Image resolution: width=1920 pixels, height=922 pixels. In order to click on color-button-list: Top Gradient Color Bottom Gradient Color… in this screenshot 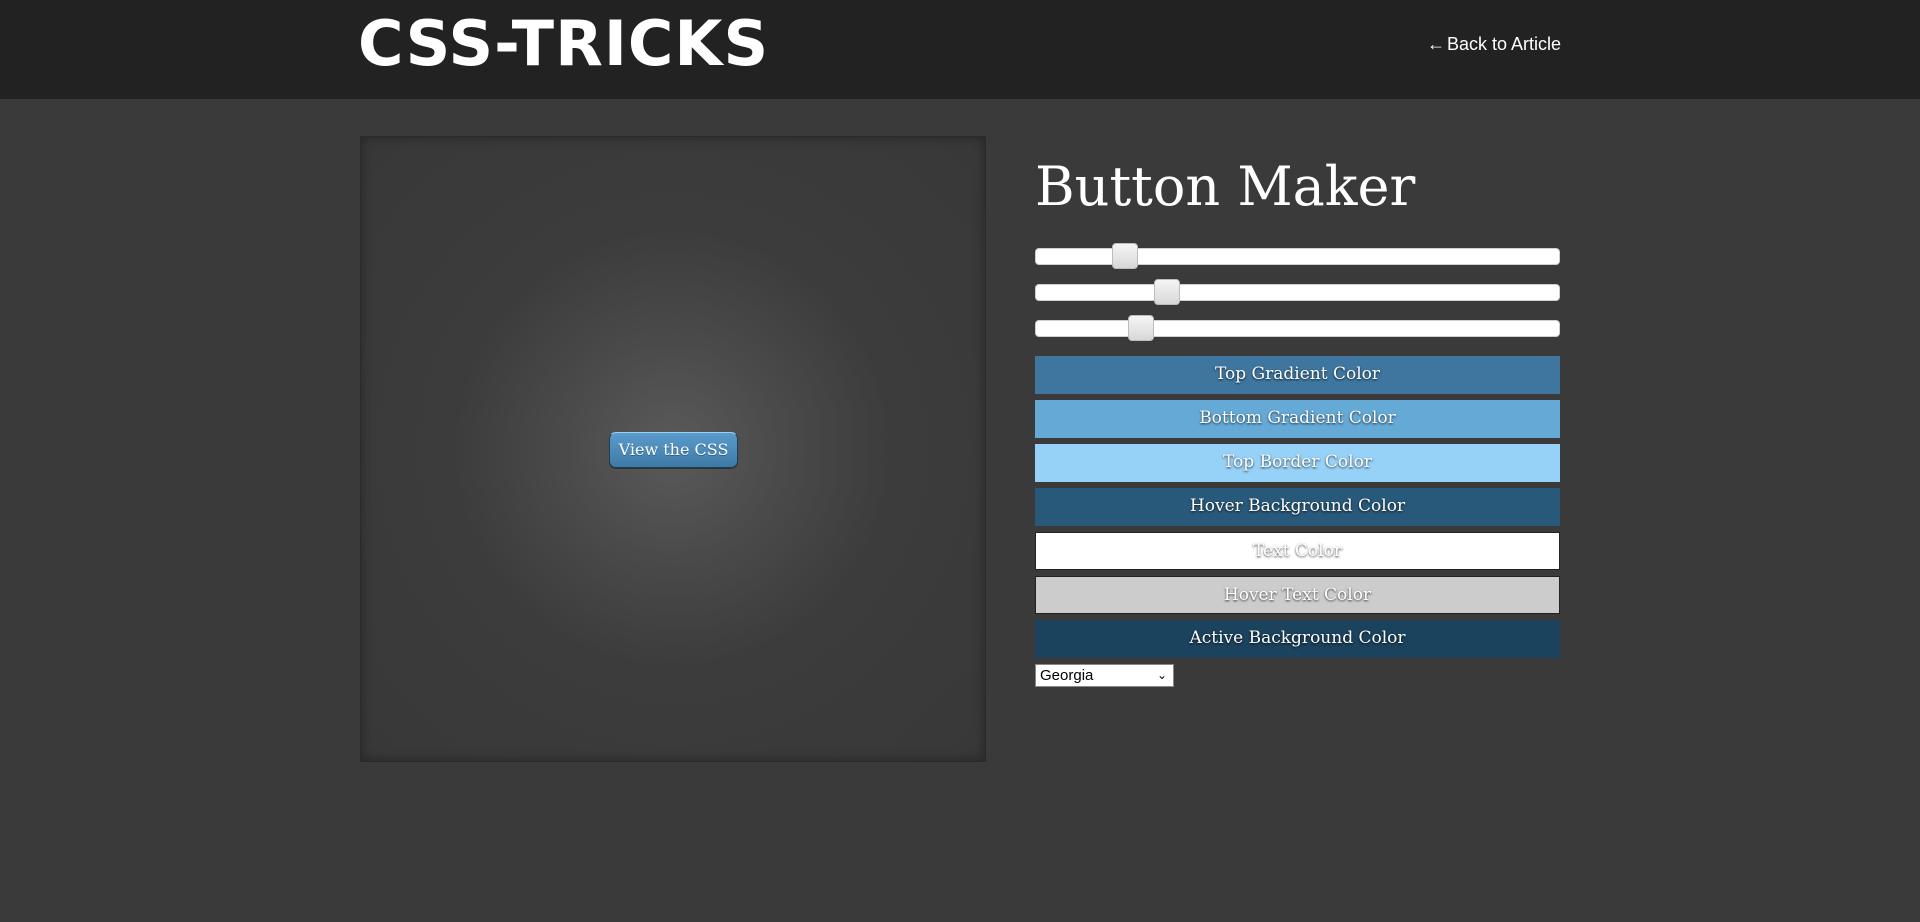, I will do `click(1297, 507)`.